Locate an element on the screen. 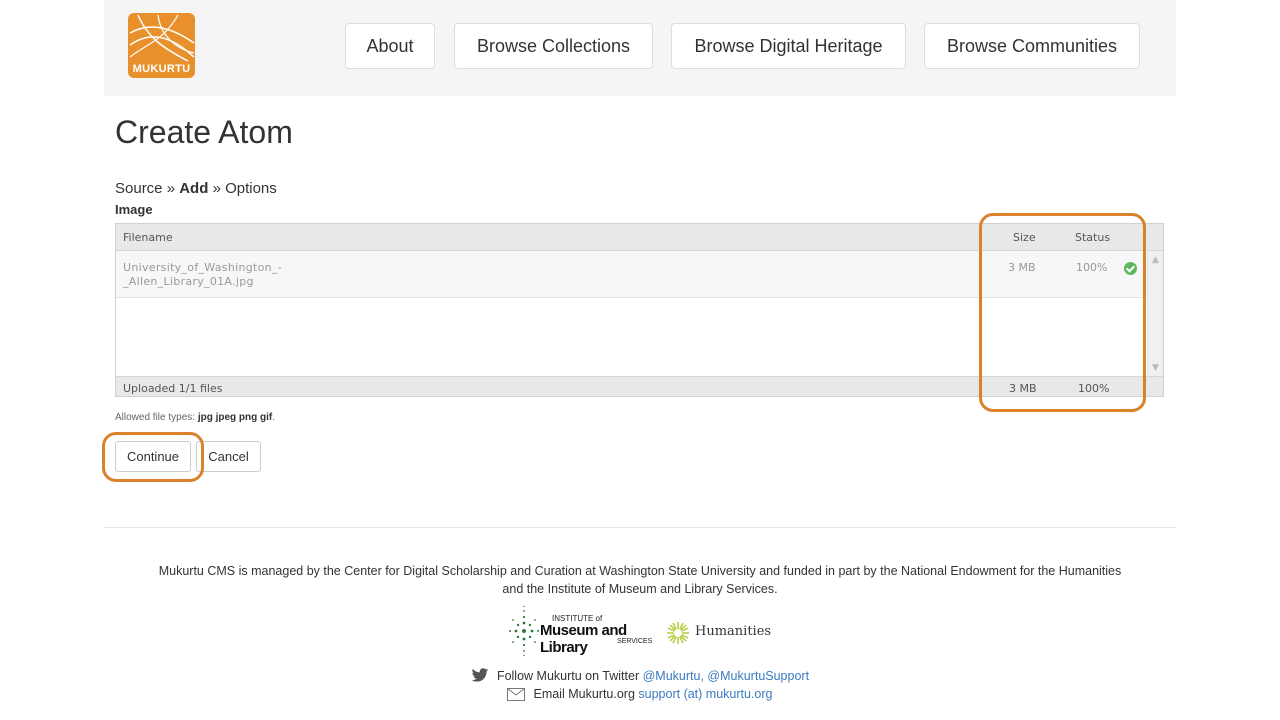  breadcrumb-source: Source is located at coordinates (139, 188).